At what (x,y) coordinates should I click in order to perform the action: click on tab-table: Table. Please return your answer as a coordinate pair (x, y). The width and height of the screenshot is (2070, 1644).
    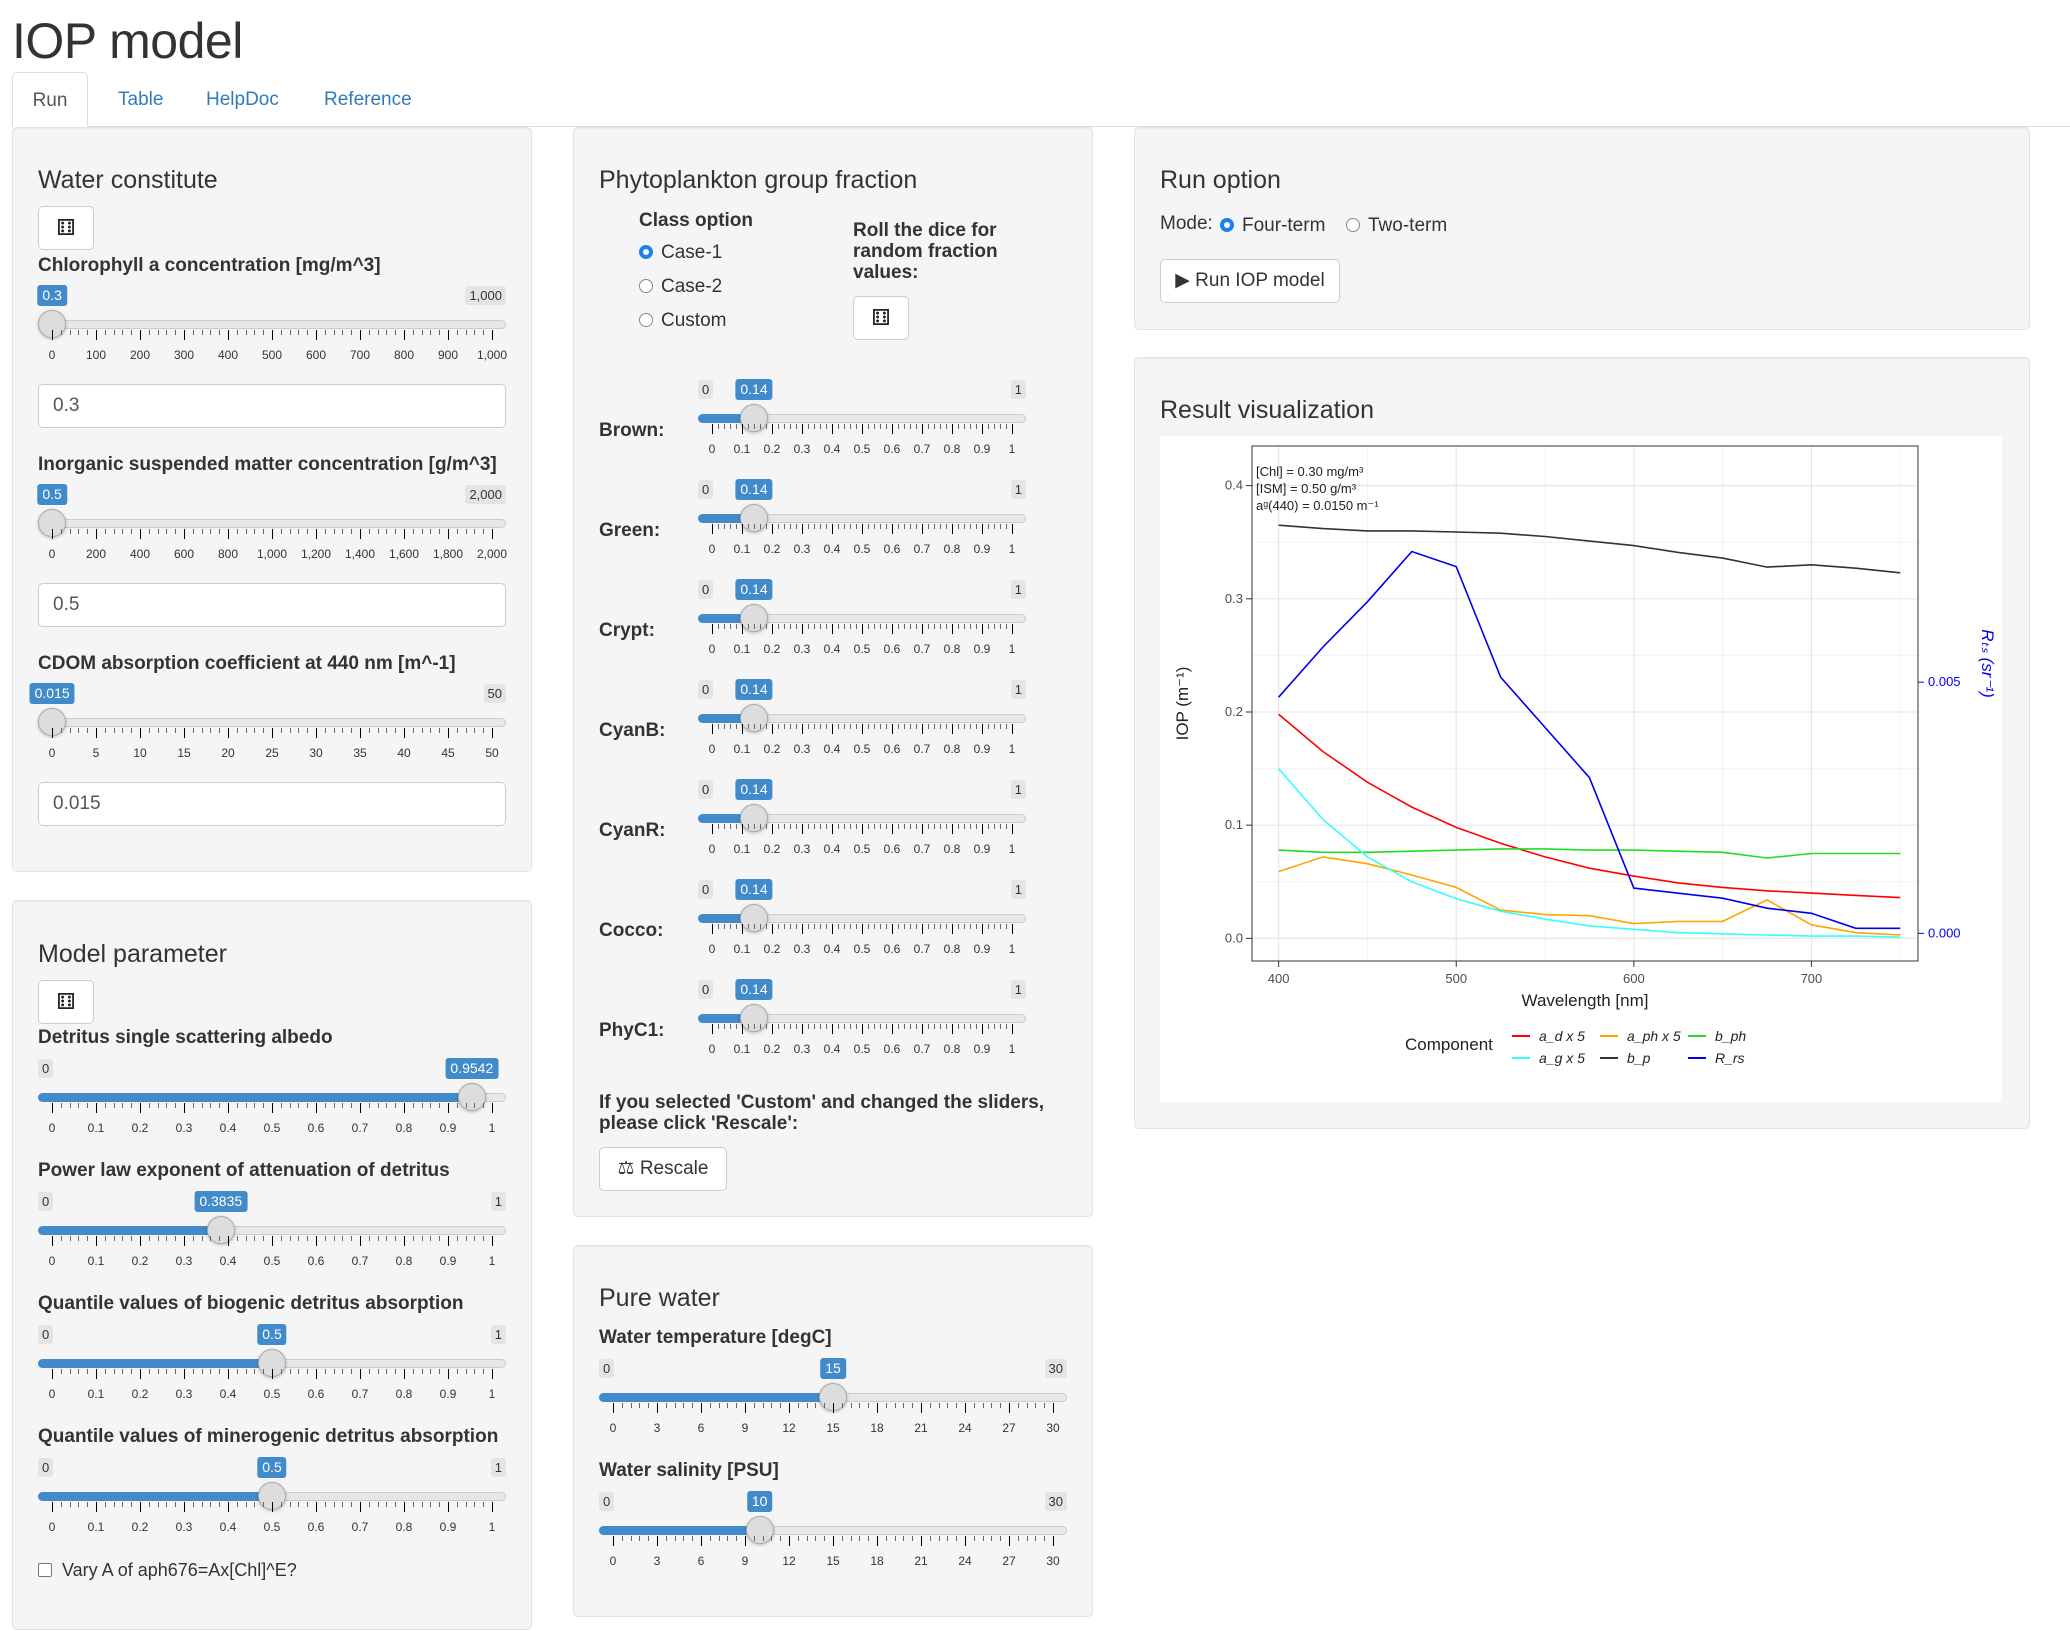
    Looking at the image, I should click on (140, 99).